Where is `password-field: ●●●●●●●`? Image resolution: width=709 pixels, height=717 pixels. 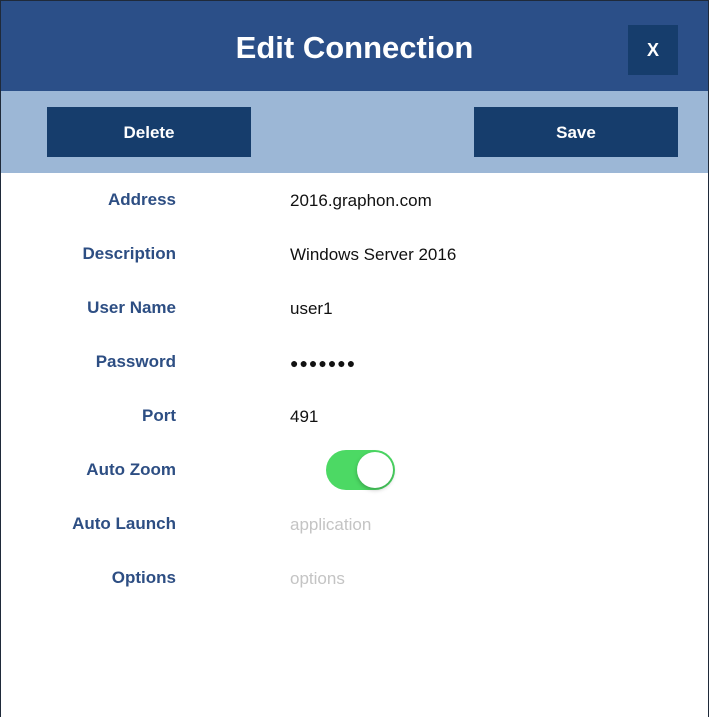 password-field: ●●●●●●● is located at coordinates (323, 362).